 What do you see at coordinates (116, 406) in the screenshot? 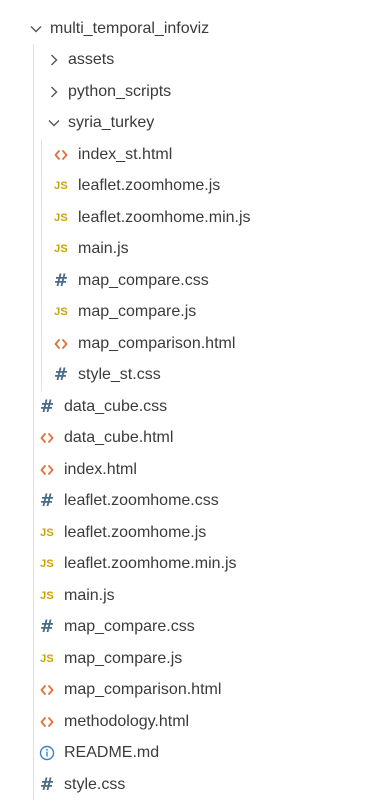
I see `file-label: data_cube.css` at bounding box center [116, 406].